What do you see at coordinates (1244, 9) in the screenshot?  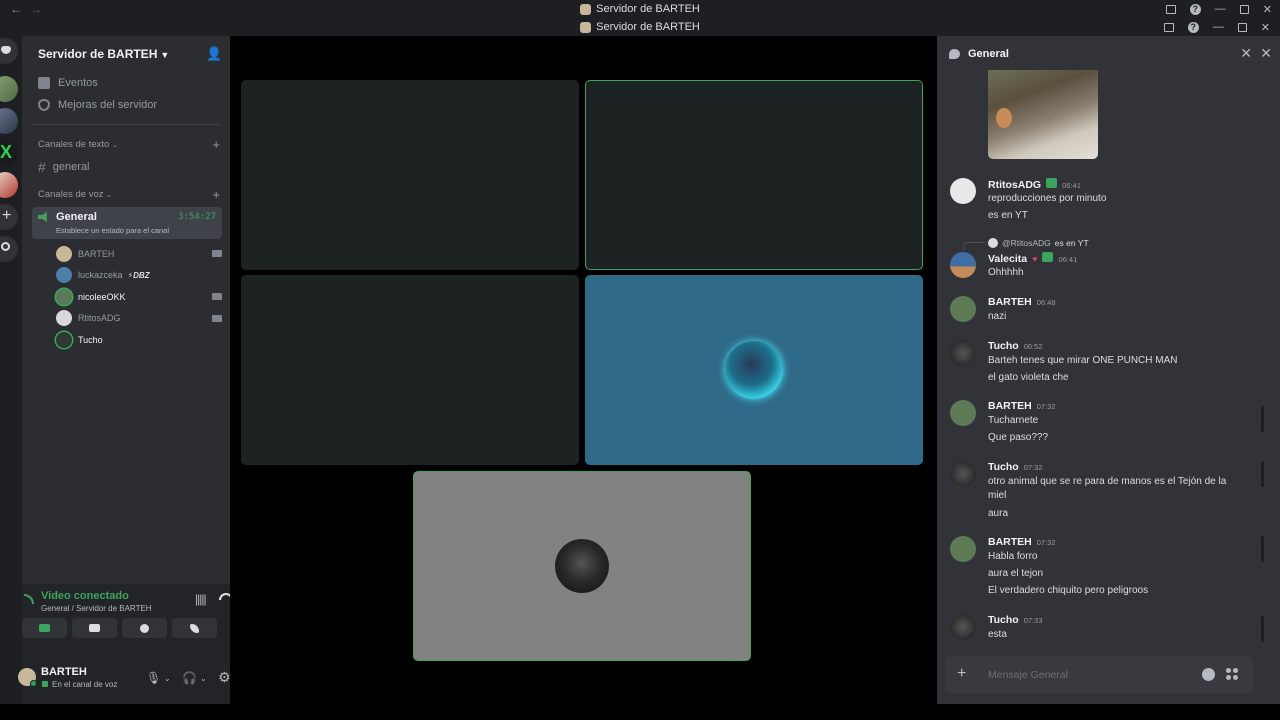 I see `maximize-icon` at bounding box center [1244, 9].